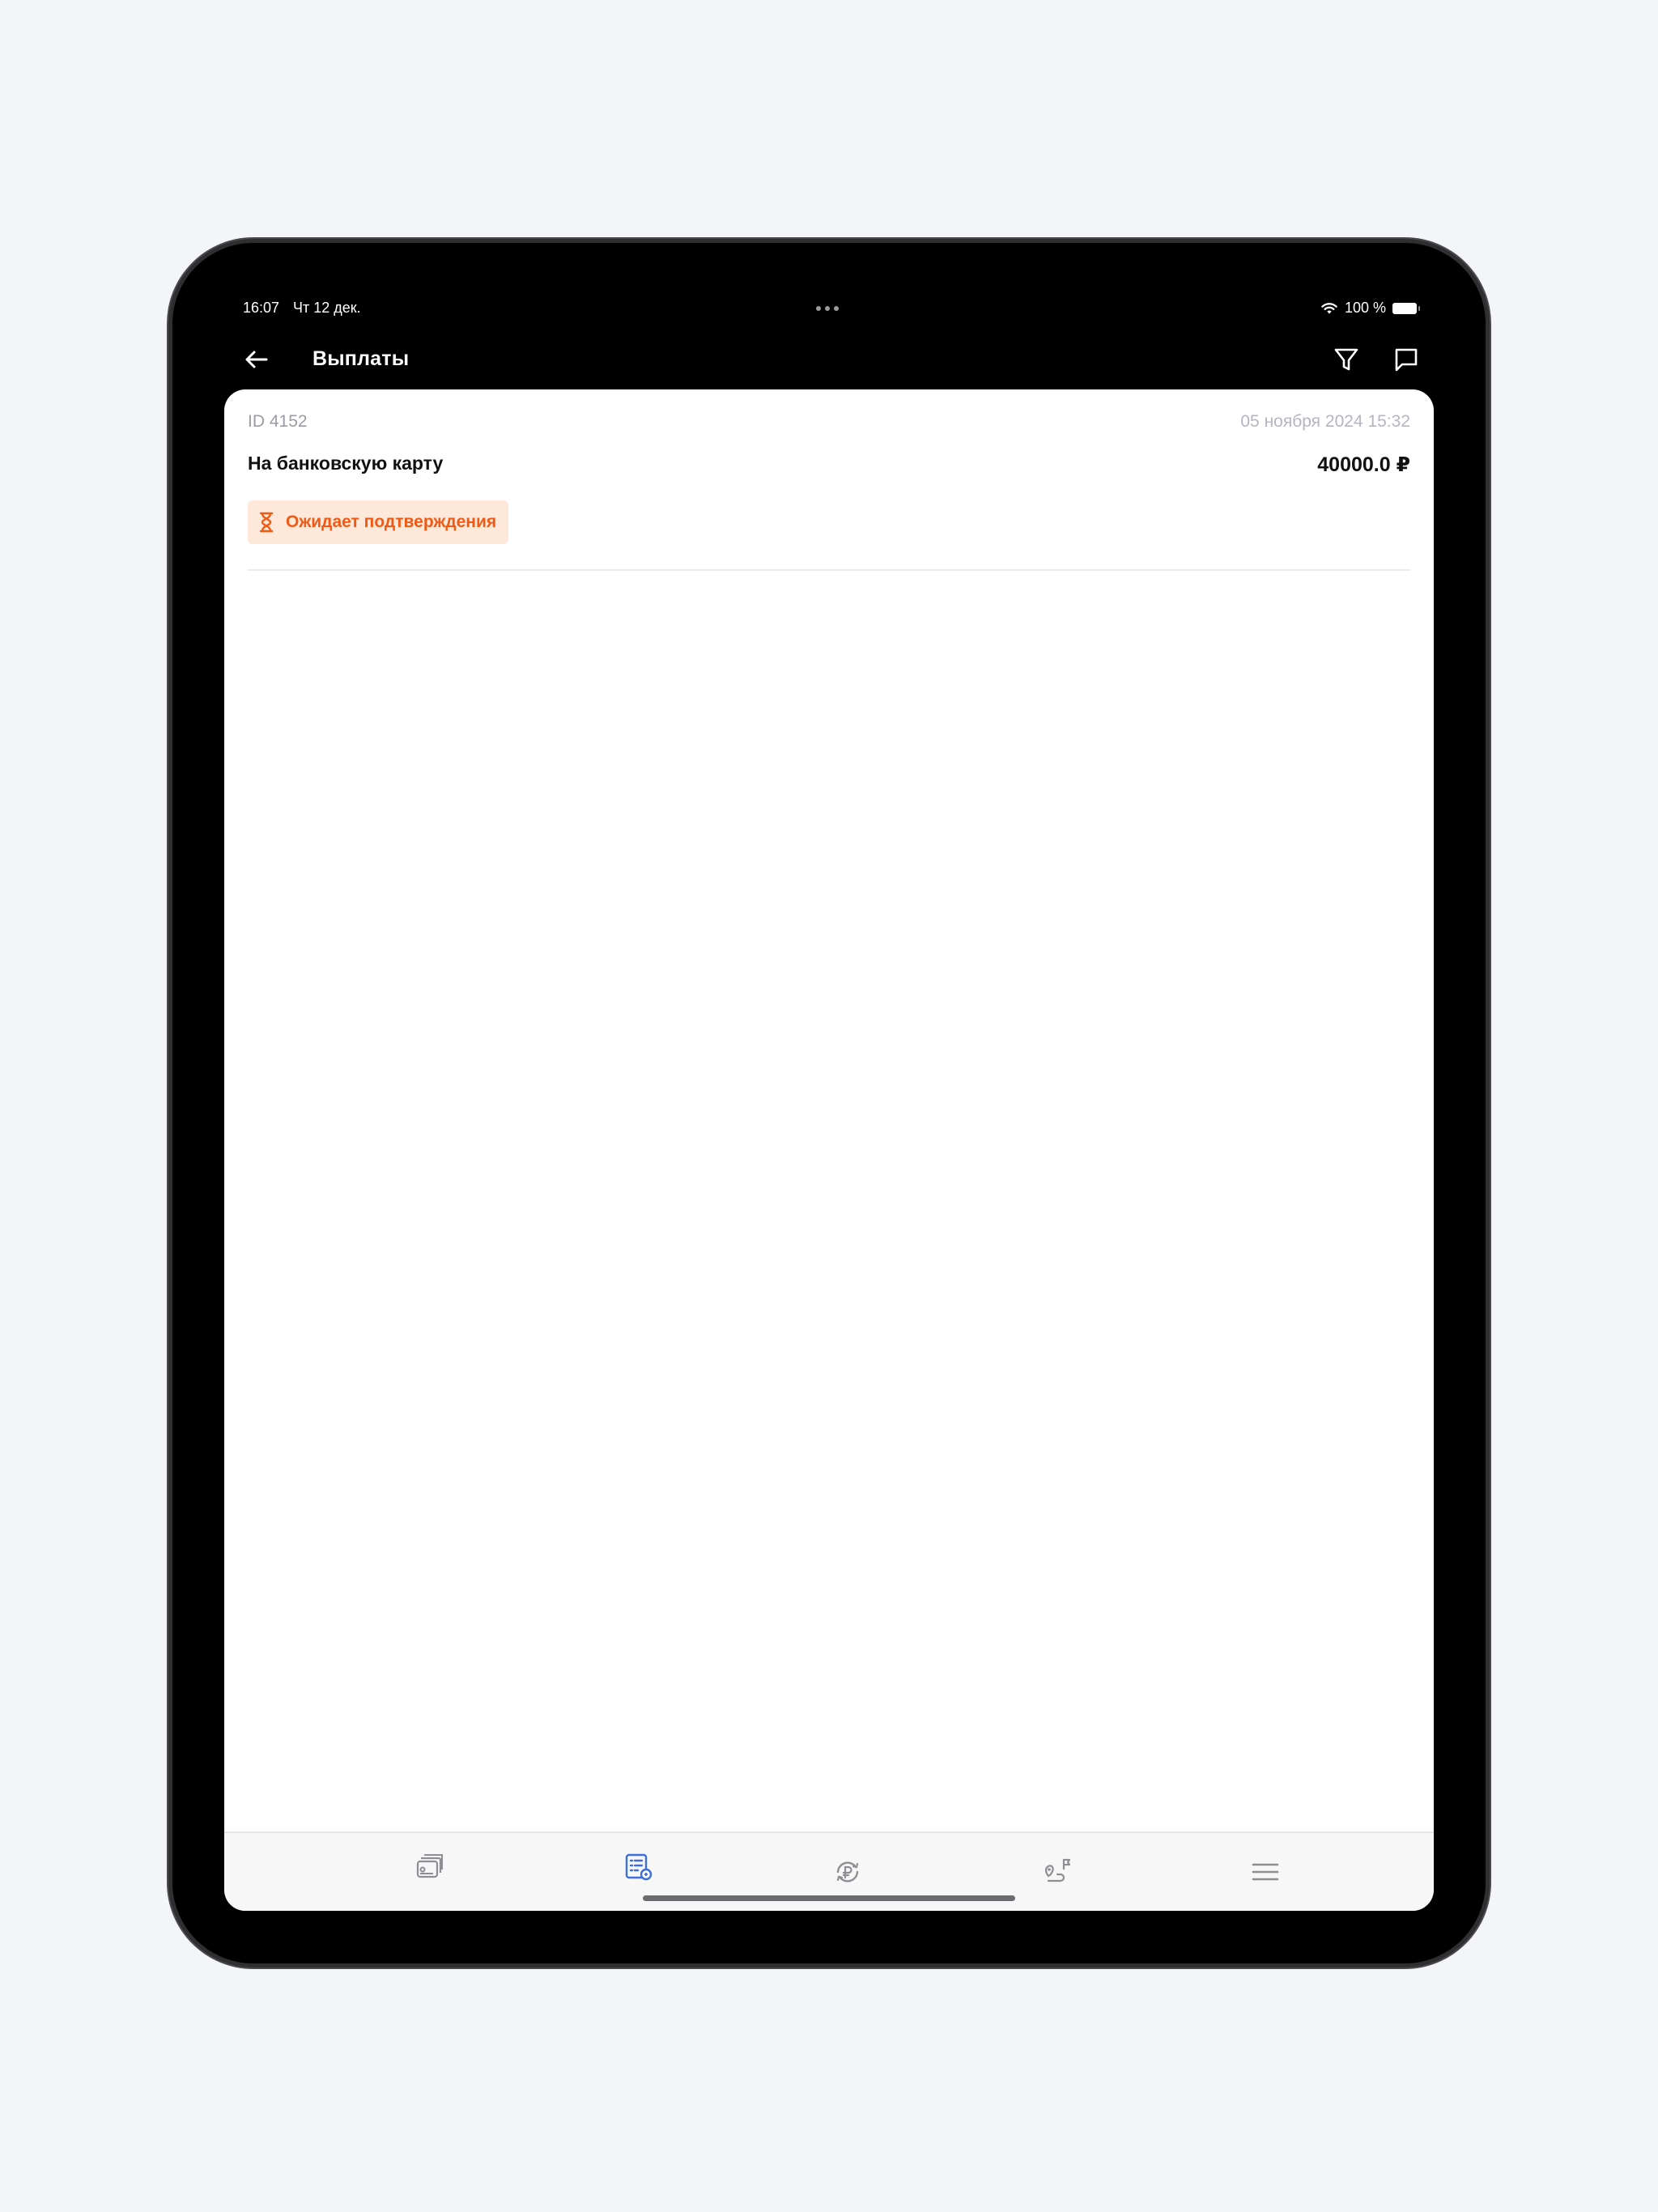 This screenshot has height=2212, width=1658. Describe the element at coordinates (1488, 472) in the screenshot. I see `volume-down-button` at that location.